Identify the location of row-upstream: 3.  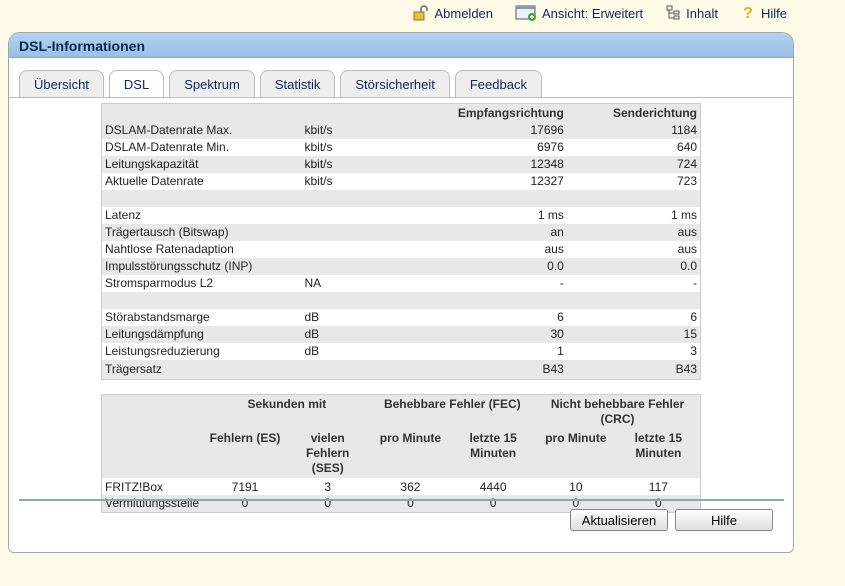
(693, 351).